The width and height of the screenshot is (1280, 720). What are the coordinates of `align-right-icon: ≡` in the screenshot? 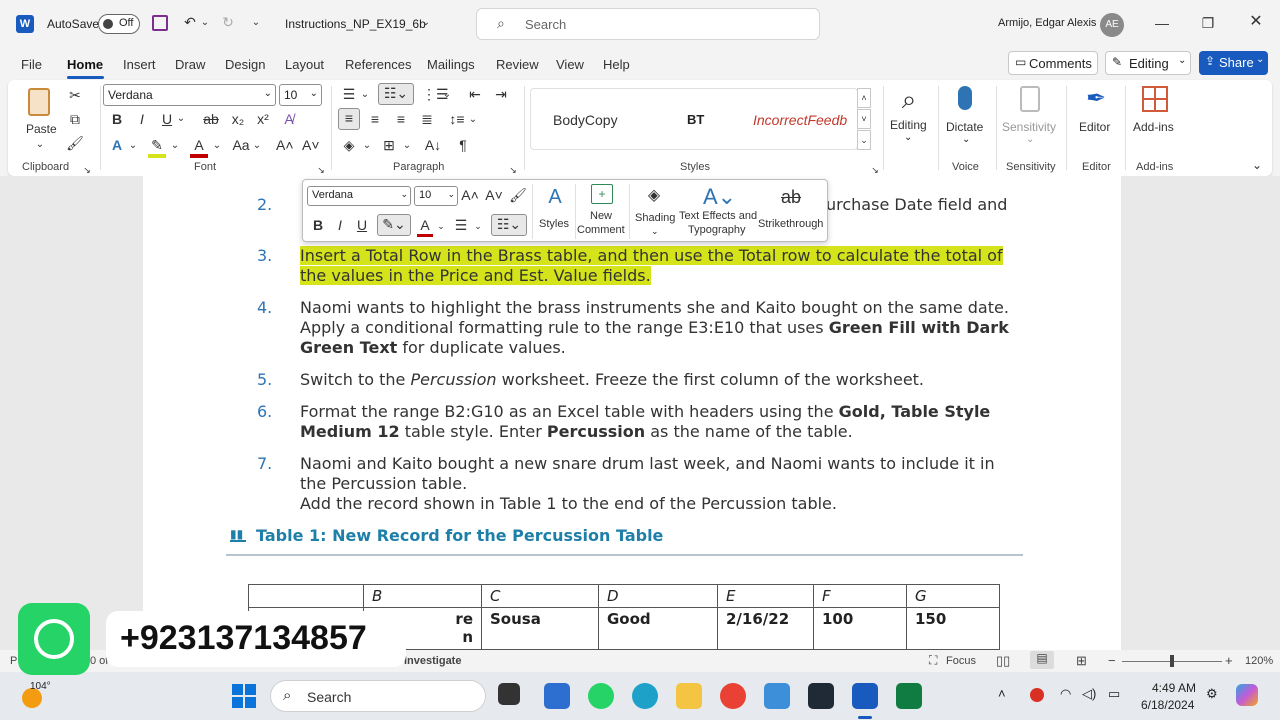 It's located at (401, 119).